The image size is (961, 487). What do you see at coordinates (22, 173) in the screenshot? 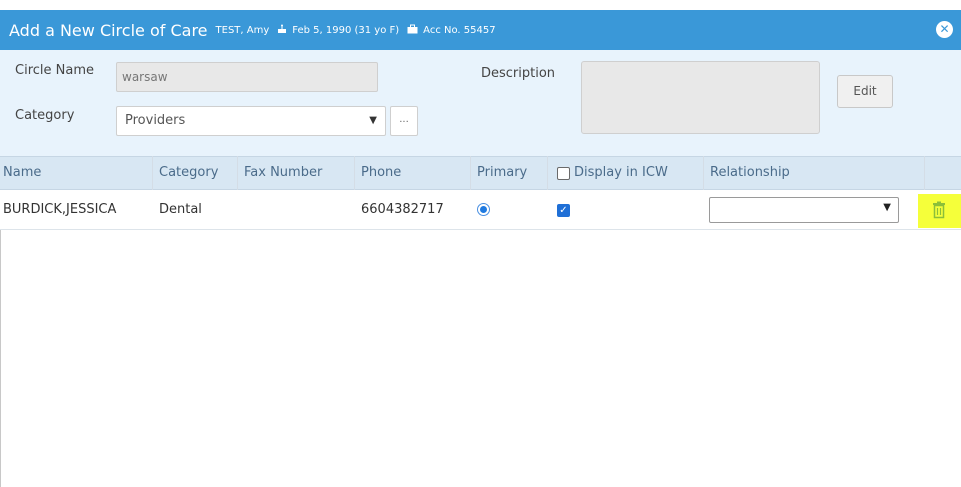
I see `header-name: Name` at bounding box center [22, 173].